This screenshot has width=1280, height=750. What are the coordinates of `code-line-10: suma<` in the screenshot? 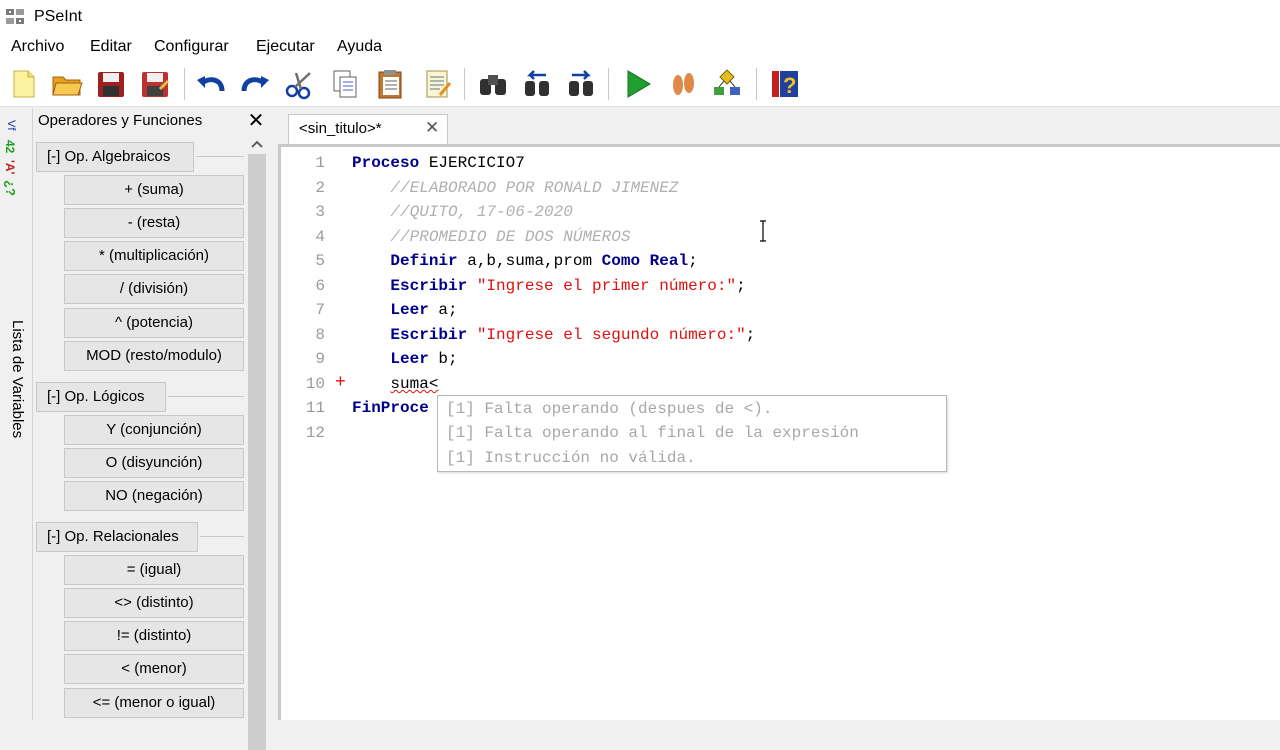 It's located at (395, 384).